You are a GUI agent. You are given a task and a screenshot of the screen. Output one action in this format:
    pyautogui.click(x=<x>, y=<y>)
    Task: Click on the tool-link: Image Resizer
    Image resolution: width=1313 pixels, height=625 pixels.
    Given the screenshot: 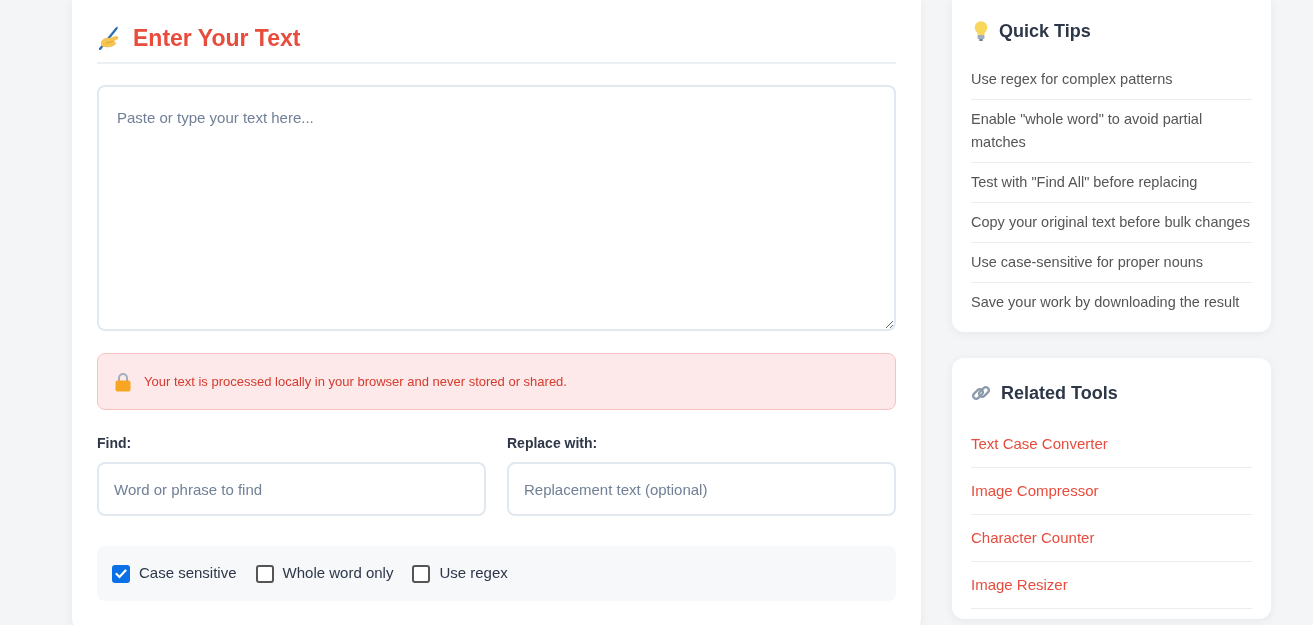 What is the action you would take?
    pyautogui.click(x=1019, y=584)
    